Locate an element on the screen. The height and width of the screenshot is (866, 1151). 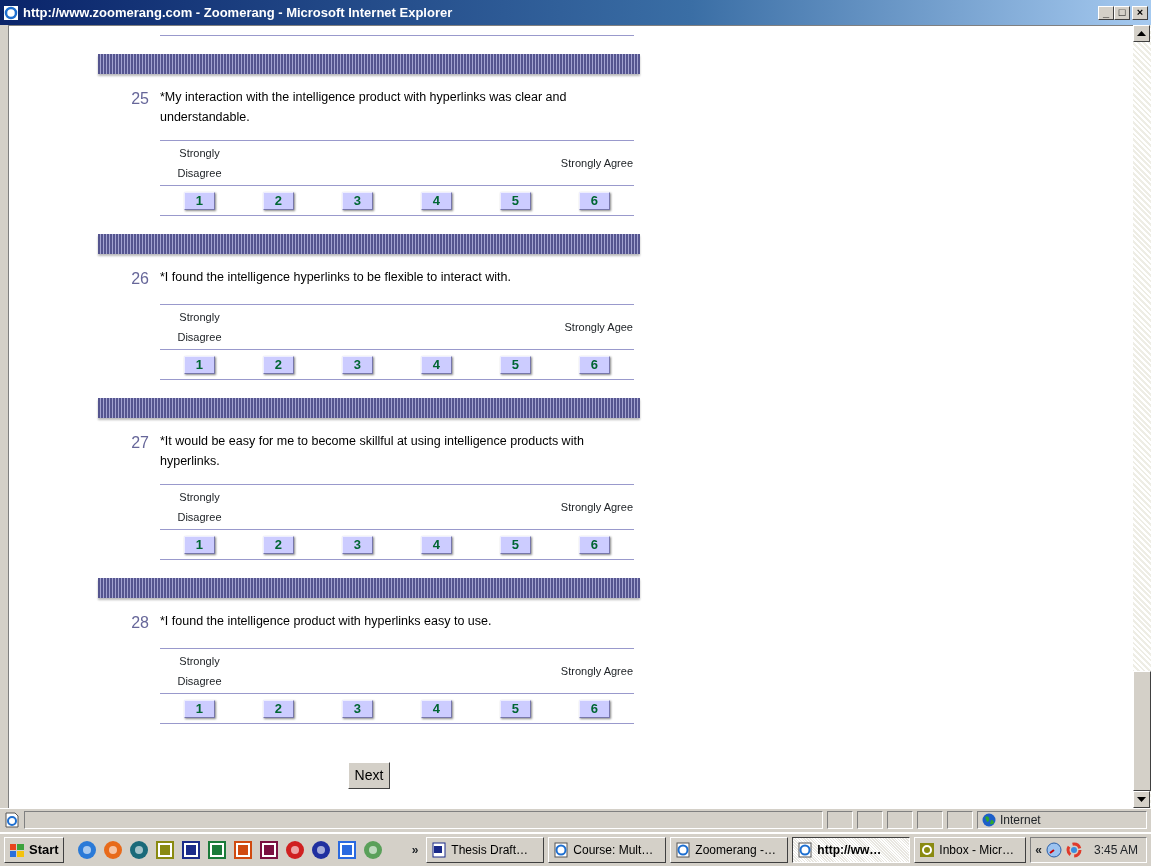
minimize-button: _ is located at coordinates (1106, 12).